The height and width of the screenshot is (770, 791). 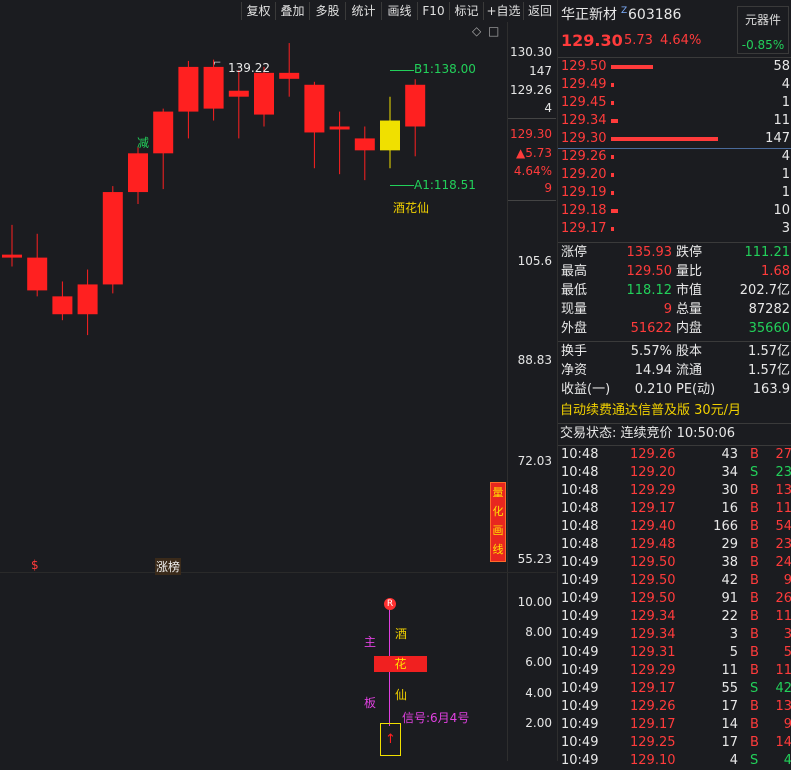 I want to click on stat-label: 总量, so click(x=689, y=309).